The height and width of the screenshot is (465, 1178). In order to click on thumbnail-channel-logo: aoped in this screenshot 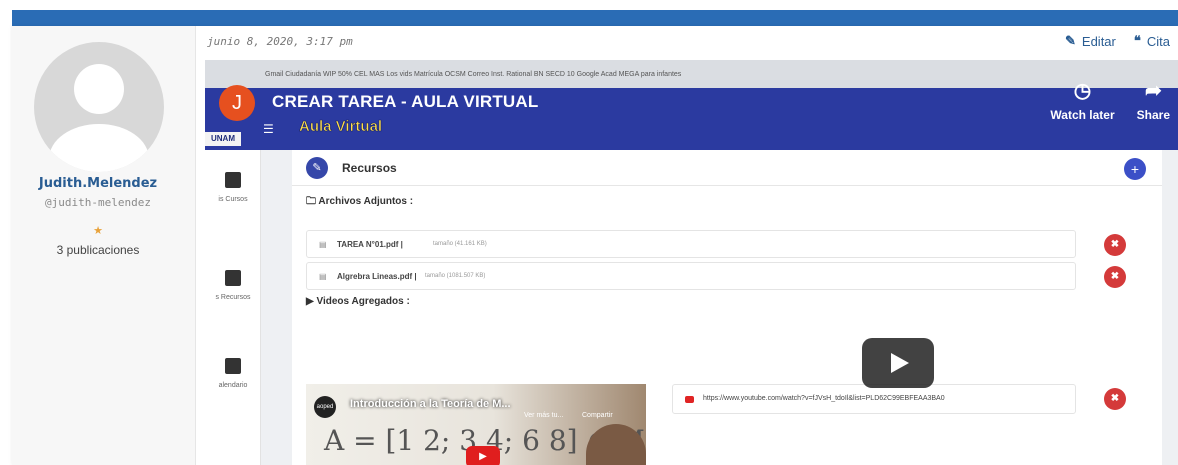, I will do `click(325, 407)`.